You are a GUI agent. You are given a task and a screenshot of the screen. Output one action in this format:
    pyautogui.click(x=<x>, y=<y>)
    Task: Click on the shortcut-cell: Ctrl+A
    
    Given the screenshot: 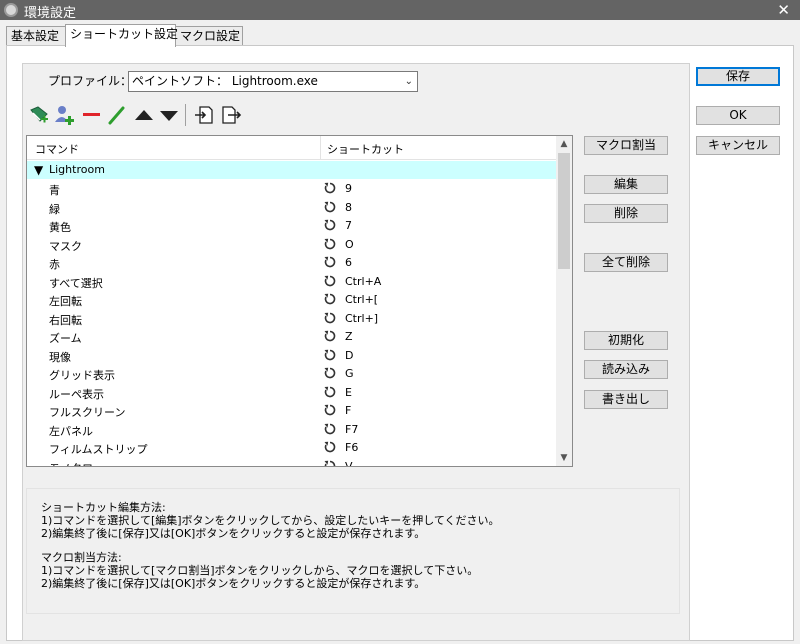 What is the action you would take?
    pyautogui.click(x=363, y=281)
    